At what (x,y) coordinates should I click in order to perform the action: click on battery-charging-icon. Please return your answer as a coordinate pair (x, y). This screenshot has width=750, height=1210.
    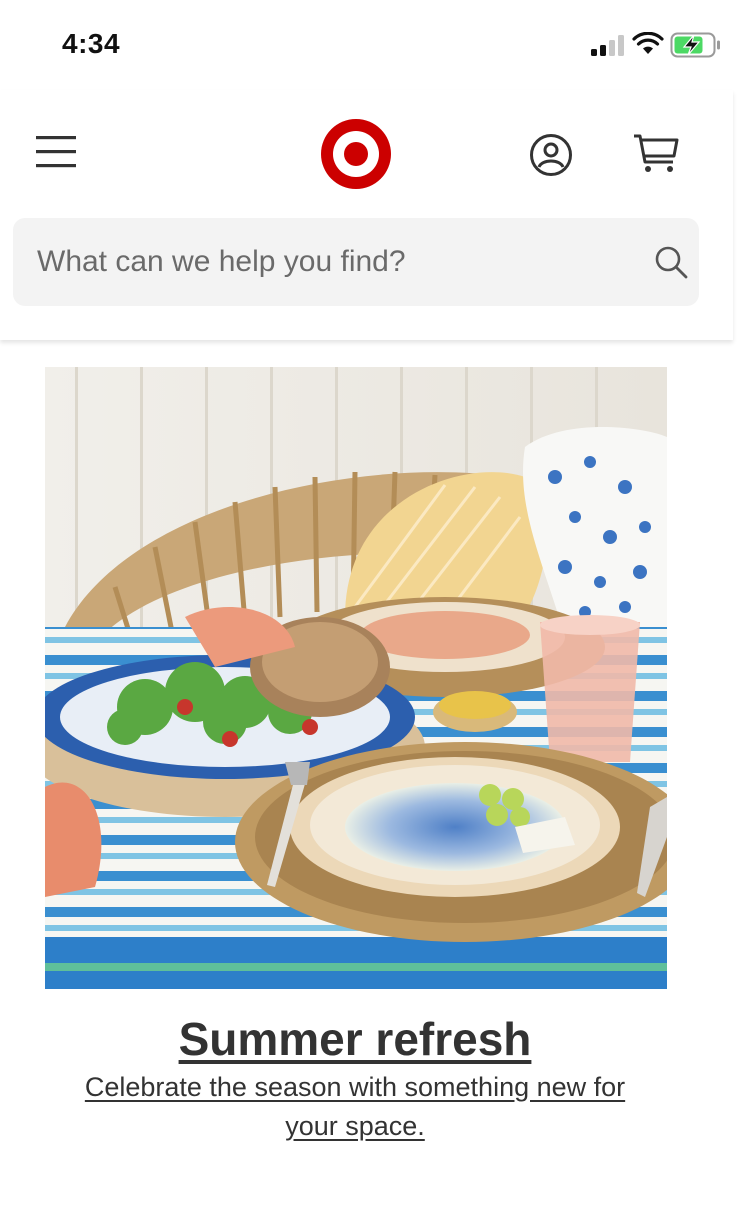
    Looking at the image, I should click on (695, 45).